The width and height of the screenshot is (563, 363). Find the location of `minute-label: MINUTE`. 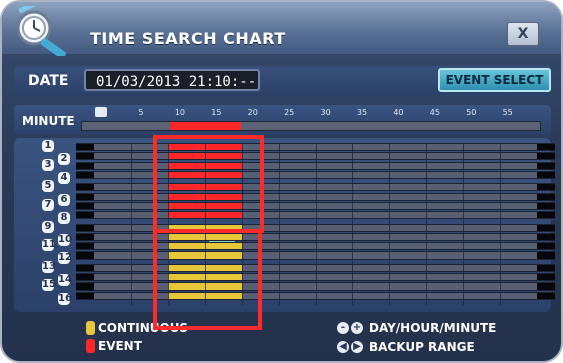

minute-label: MINUTE is located at coordinates (48, 121).